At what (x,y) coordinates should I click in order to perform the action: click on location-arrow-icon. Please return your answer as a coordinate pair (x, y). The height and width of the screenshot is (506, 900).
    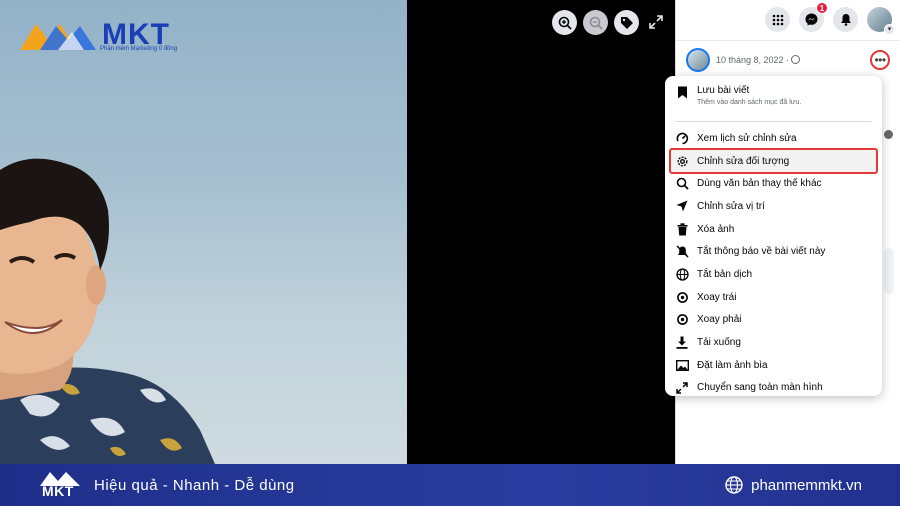
    Looking at the image, I should click on (682, 206).